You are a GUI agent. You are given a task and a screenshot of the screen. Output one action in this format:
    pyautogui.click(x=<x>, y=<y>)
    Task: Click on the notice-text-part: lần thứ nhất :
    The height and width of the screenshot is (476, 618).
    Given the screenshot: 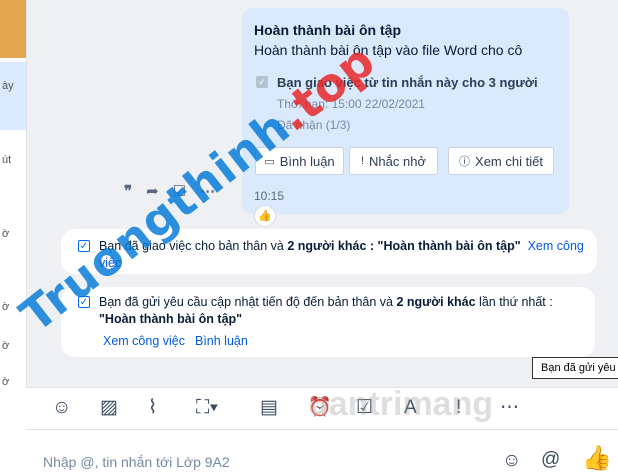 What is the action you would take?
    pyautogui.click(x=514, y=302)
    